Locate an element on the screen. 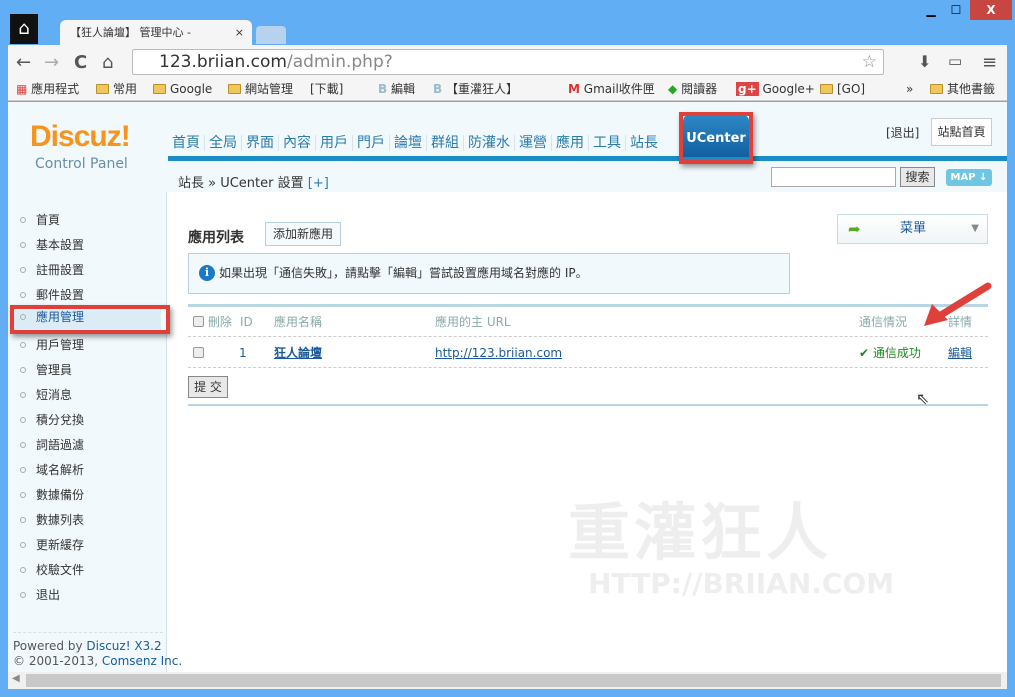 This screenshot has width=1015, height=697. nav-item: 站長 is located at coordinates (644, 143).